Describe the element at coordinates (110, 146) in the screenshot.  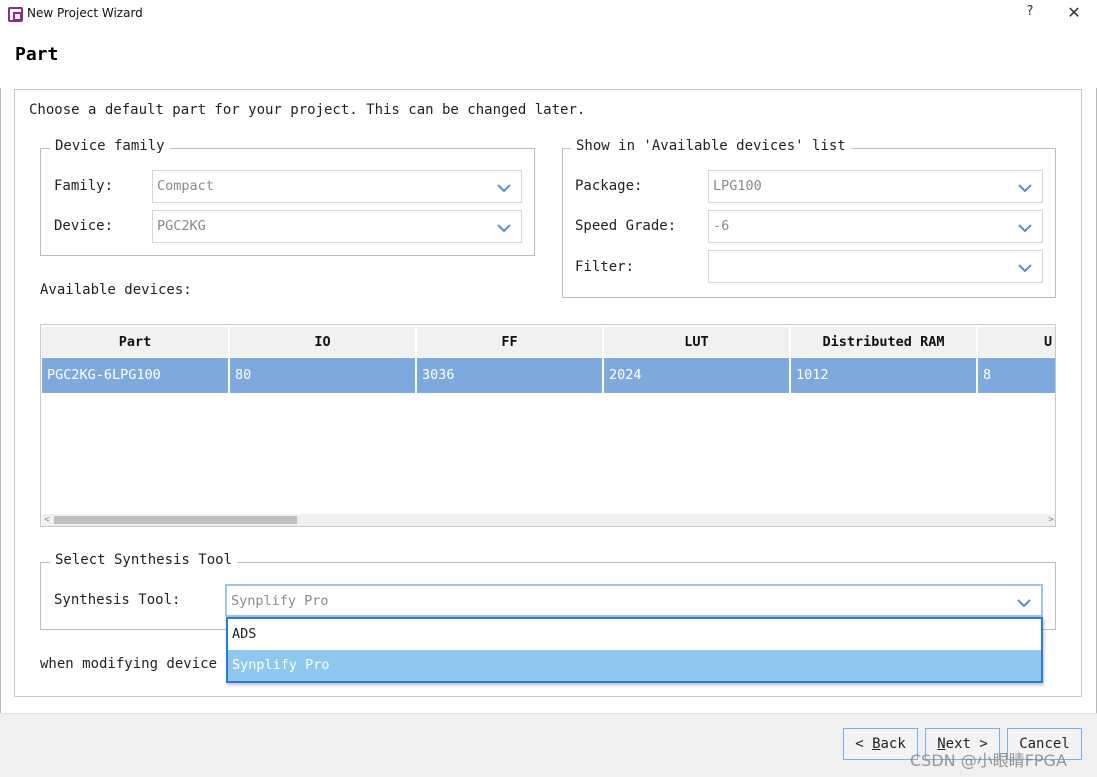
I see `device-family-legend: Device family` at that location.